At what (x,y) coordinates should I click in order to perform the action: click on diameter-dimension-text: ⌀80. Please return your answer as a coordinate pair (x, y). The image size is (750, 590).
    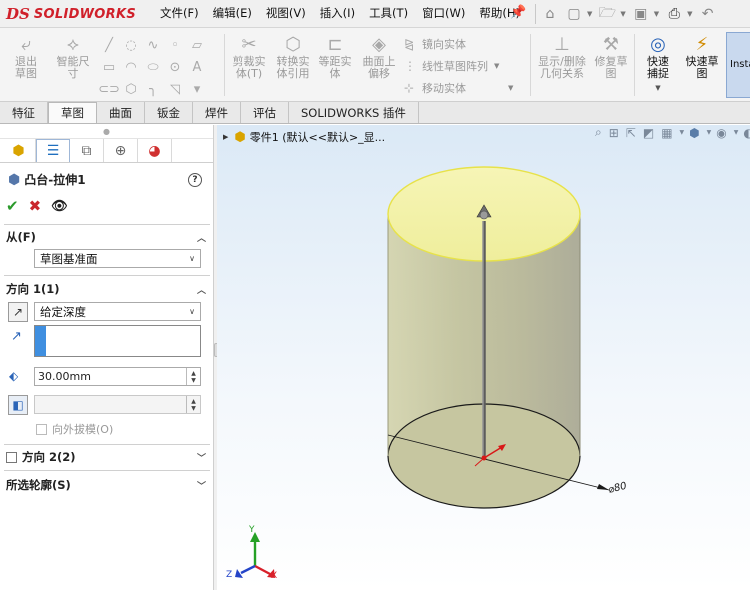
    Looking at the image, I should click on (617, 488).